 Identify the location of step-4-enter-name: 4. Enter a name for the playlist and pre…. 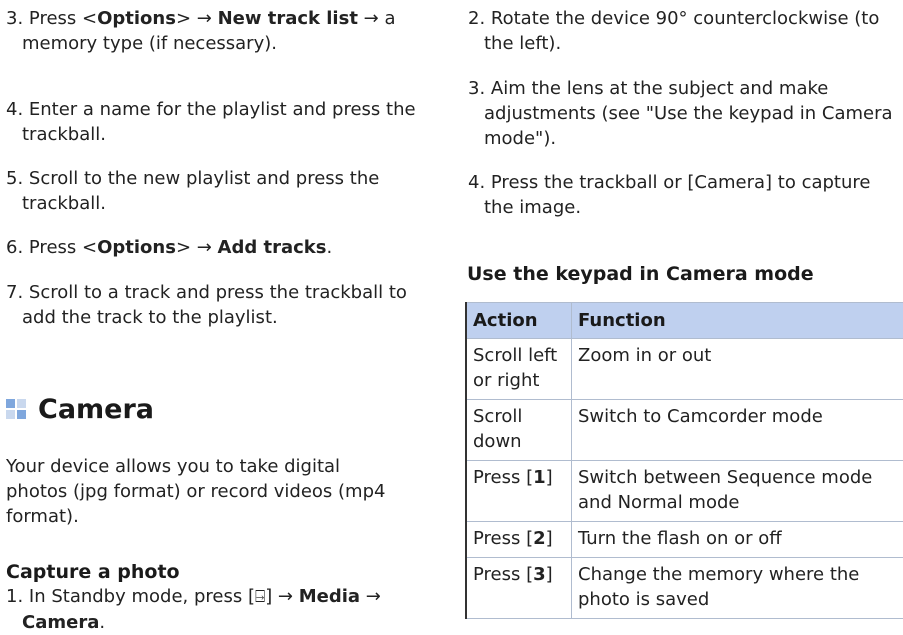
(223, 122).